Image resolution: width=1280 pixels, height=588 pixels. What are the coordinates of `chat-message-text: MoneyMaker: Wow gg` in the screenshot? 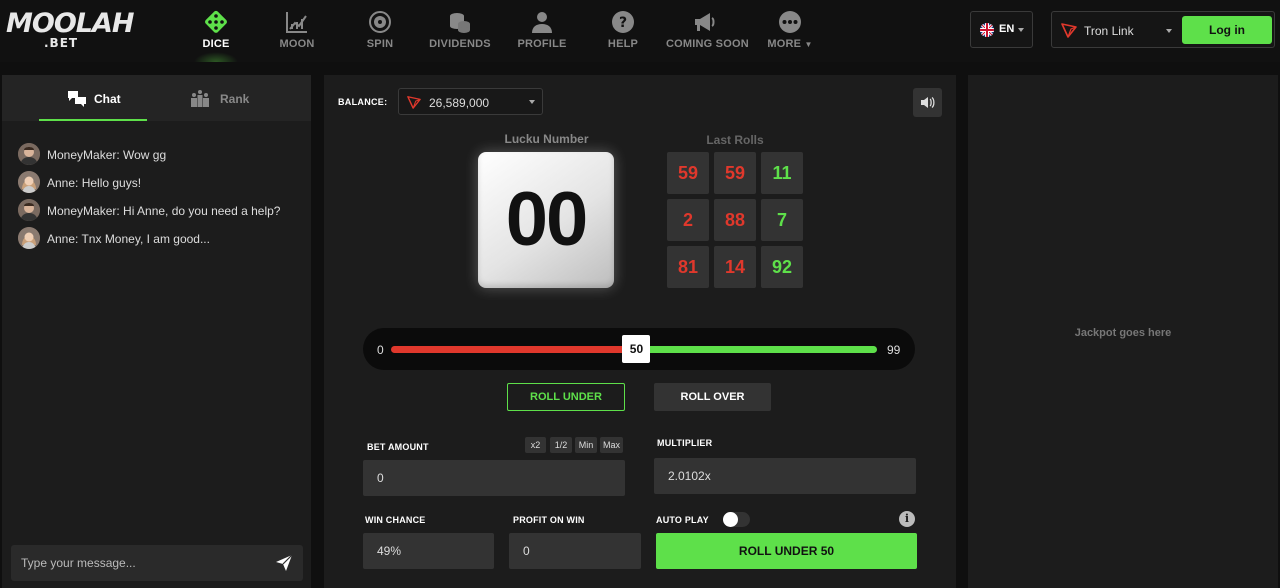 It's located at (107, 155).